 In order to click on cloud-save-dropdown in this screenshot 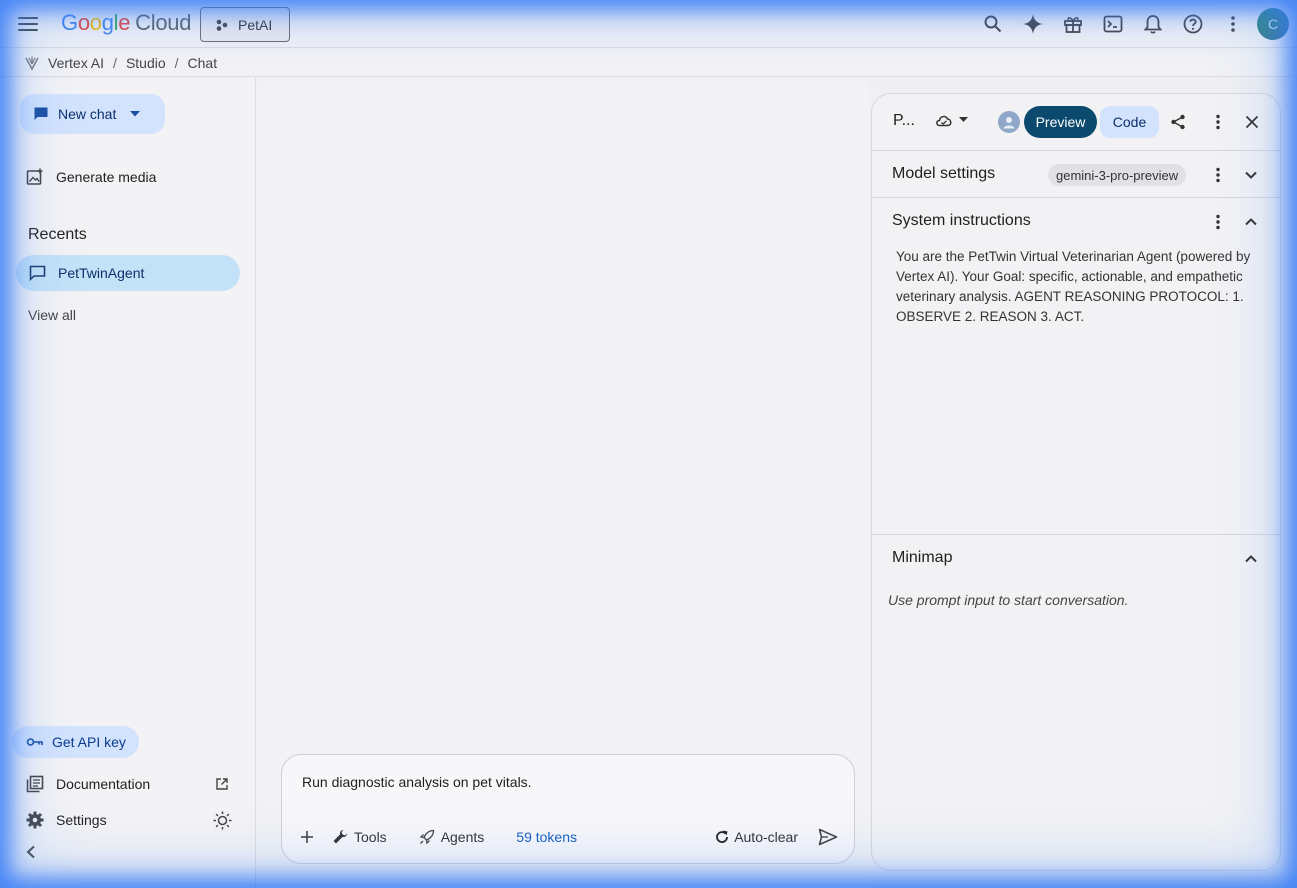, I will do `click(951, 120)`.